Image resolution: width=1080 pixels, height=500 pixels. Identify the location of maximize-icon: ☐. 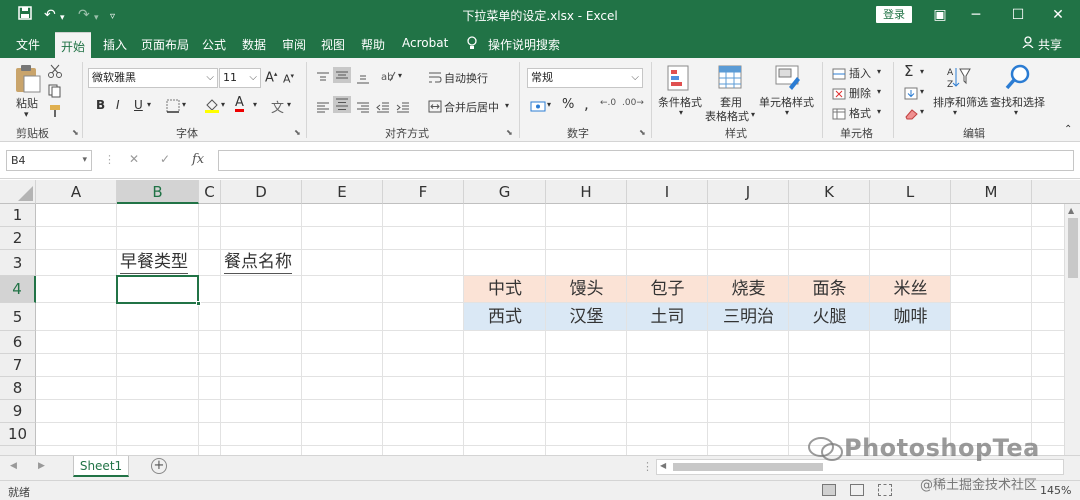
(1018, 15).